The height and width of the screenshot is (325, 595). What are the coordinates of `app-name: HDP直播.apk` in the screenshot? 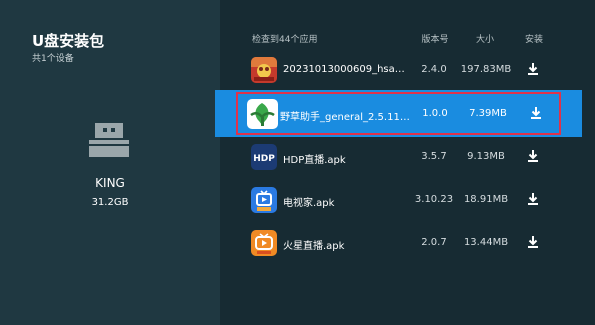 It's located at (314, 160).